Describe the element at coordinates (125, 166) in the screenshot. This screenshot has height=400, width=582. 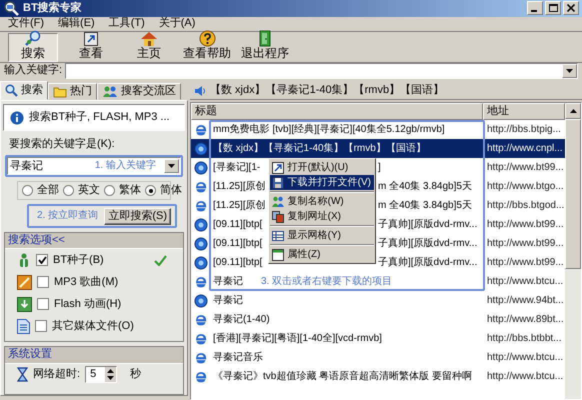
I see `annotation-text: 1. 输入关键字` at that location.